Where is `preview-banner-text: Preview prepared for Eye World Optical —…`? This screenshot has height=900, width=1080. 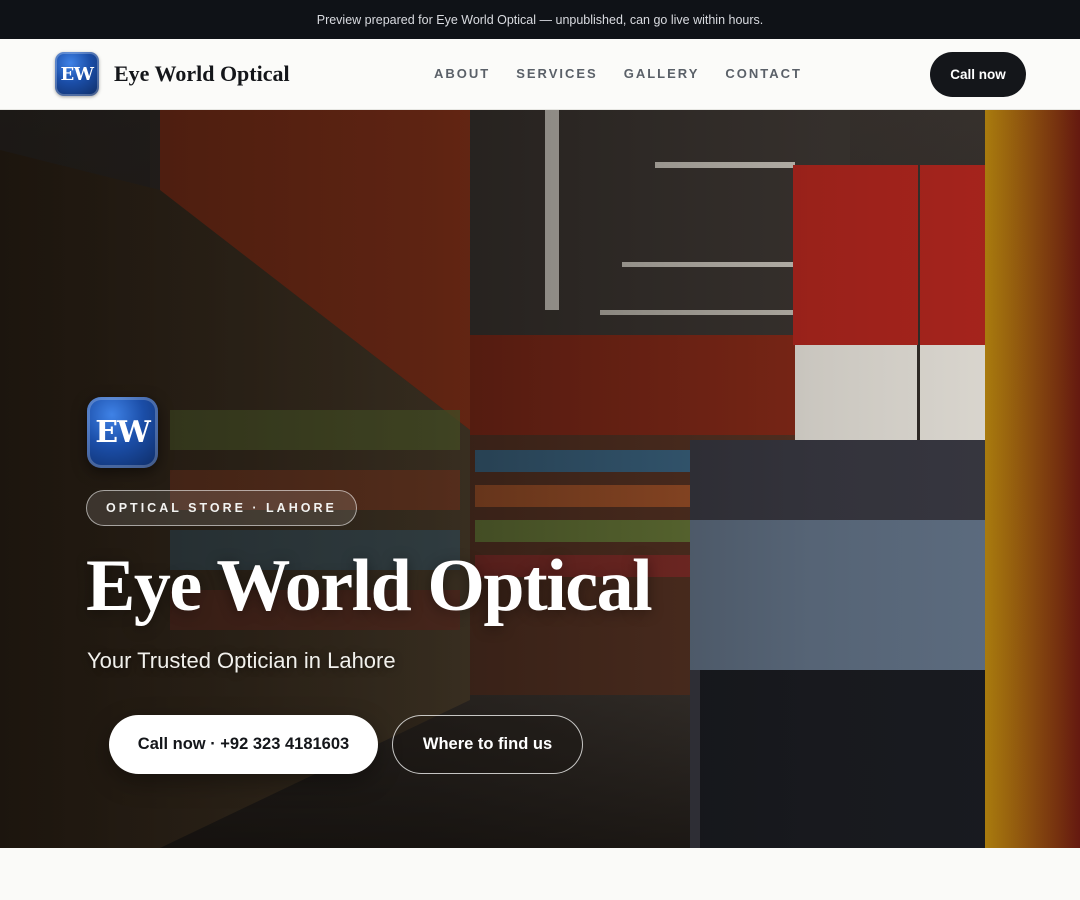 preview-banner-text: Preview prepared for Eye World Optical —… is located at coordinates (540, 19).